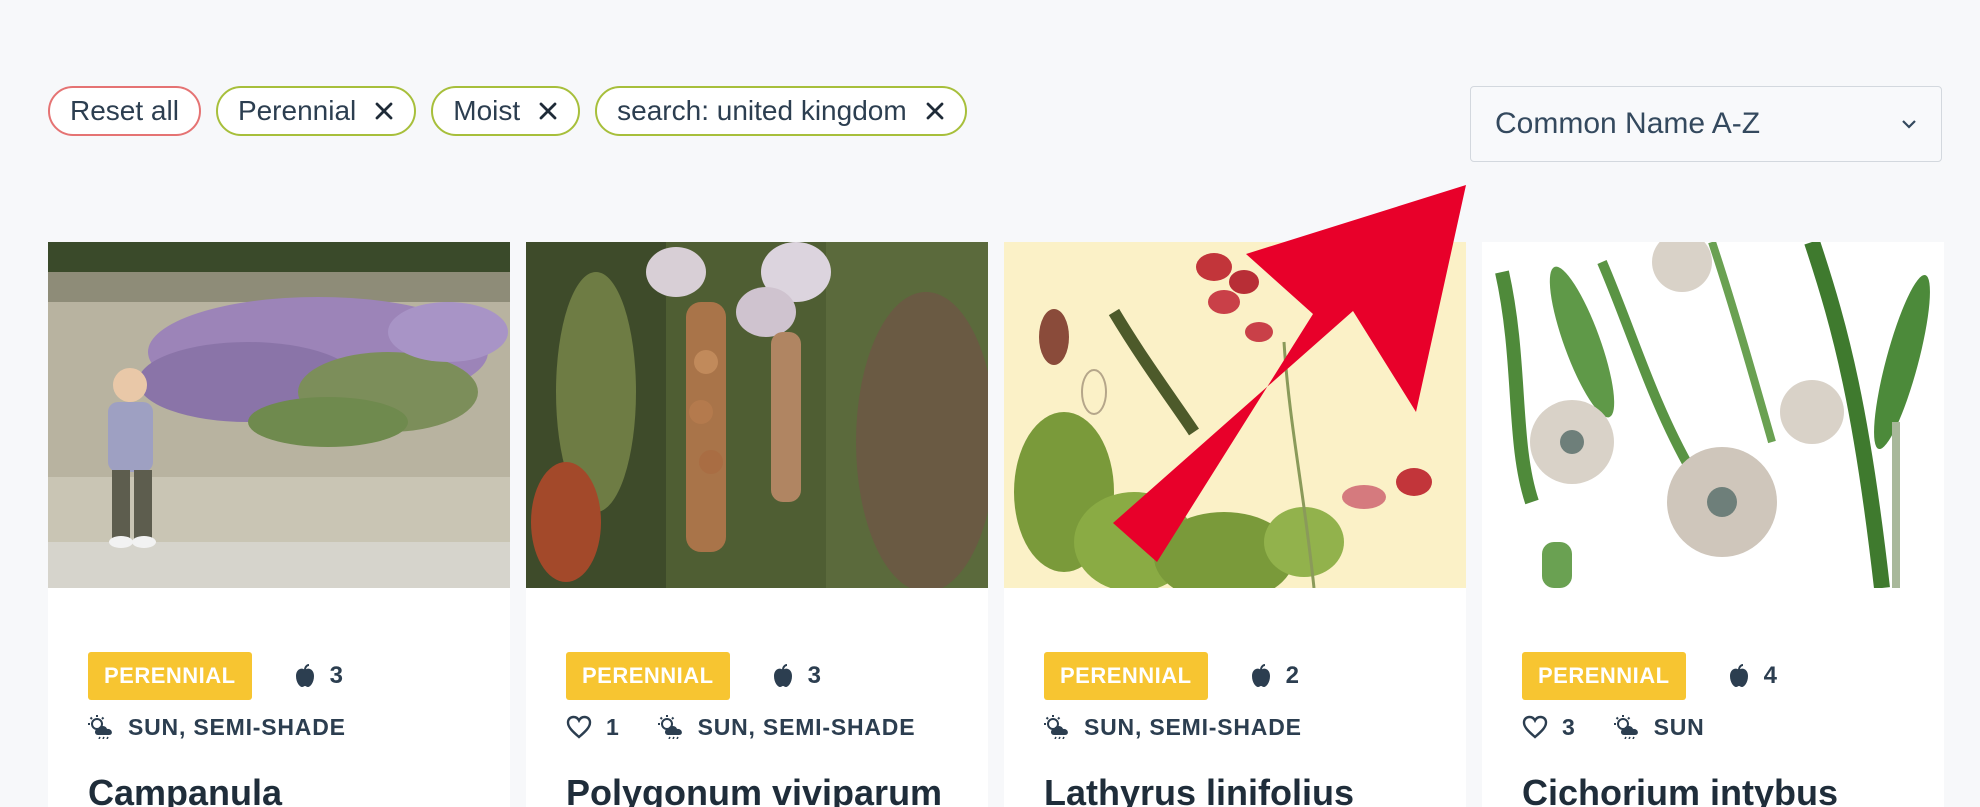 This screenshot has width=1980, height=807. What do you see at coordinates (487, 110) in the screenshot?
I see `filter-chip-label: Moist` at bounding box center [487, 110].